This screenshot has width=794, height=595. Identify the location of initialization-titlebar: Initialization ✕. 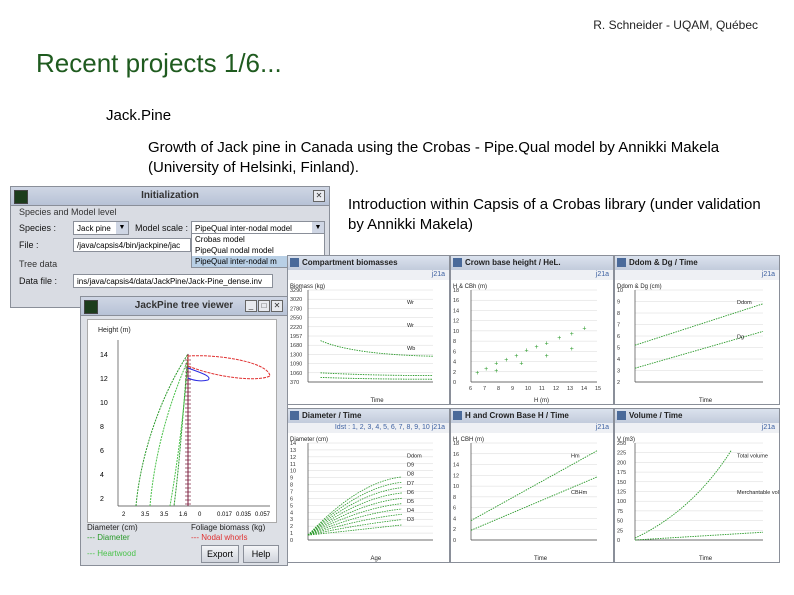
(170, 196).